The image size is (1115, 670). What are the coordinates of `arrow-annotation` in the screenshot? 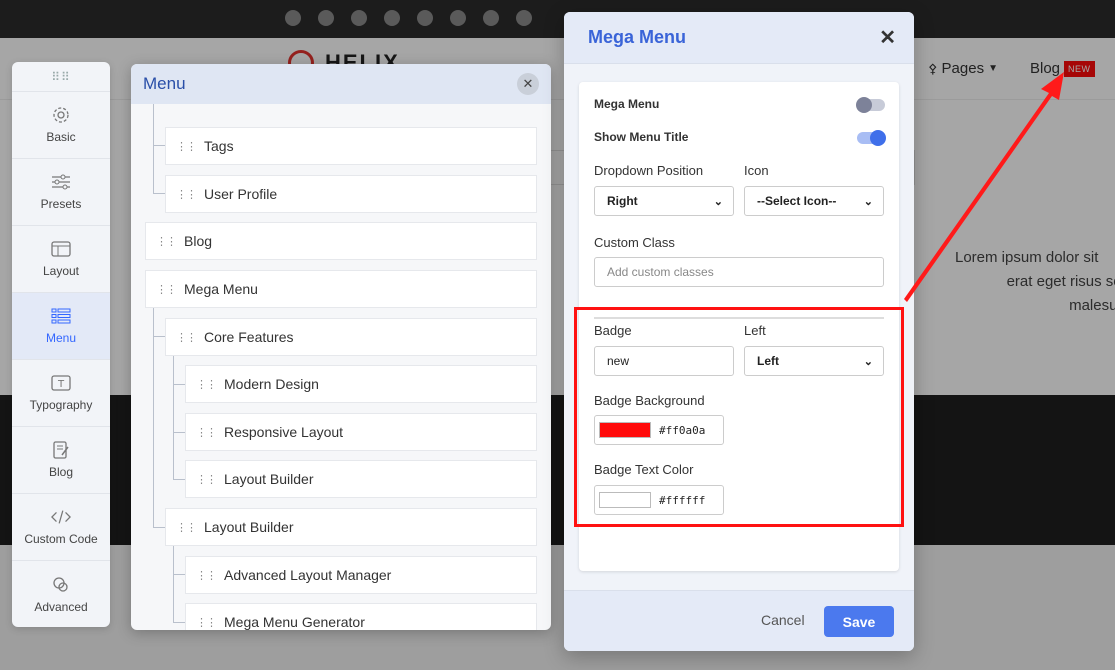 It's located at (984, 187).